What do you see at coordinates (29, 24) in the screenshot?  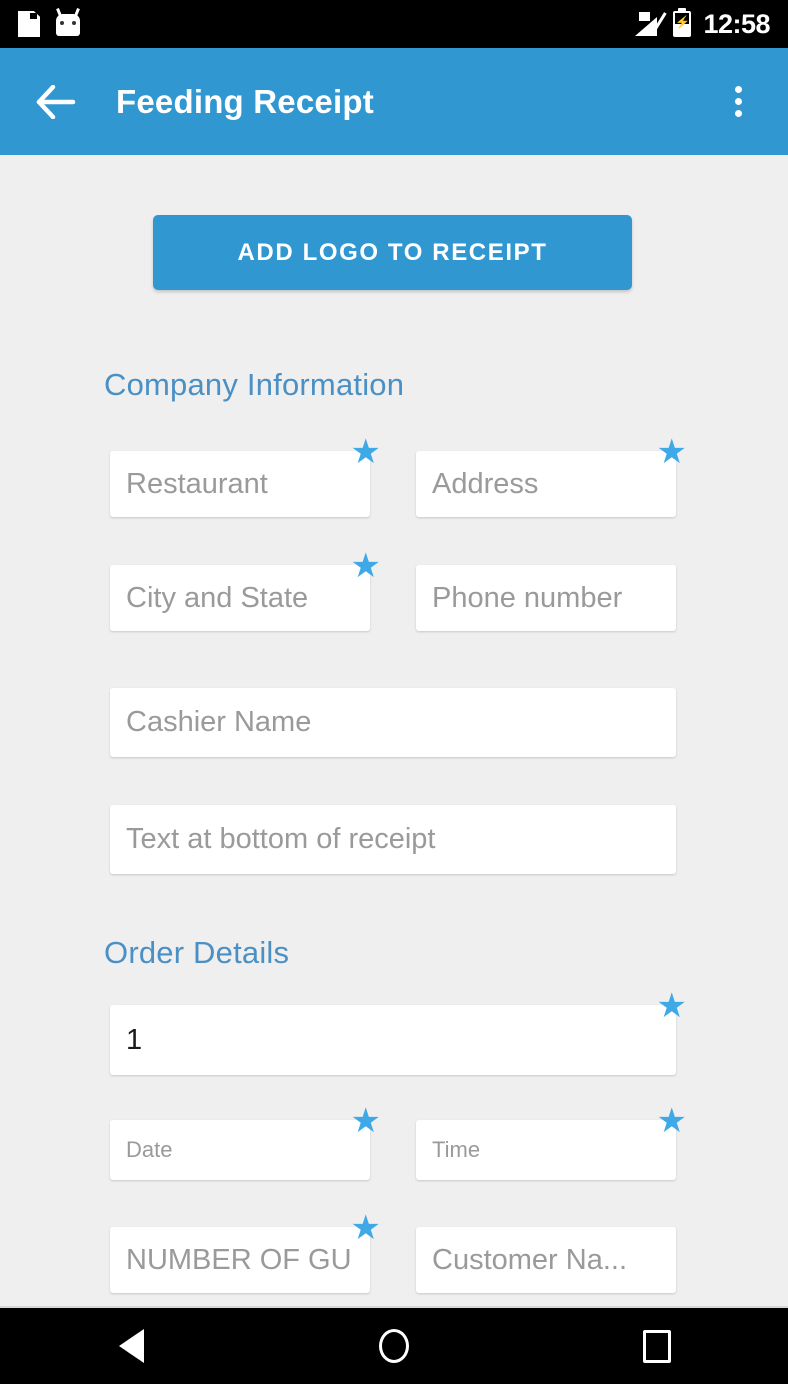 I see `sd-card-icon` at bounding box center [29, 24].